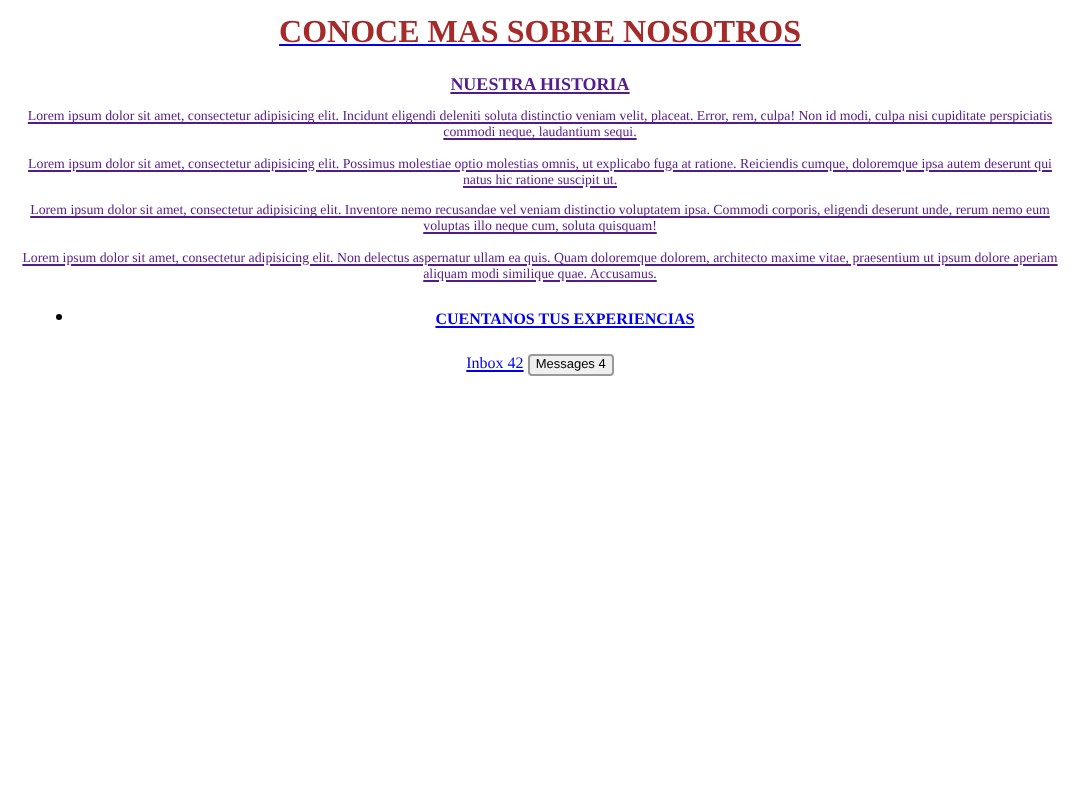  Describe the element at coordinates (540, 84) in the screenshot. I see `history-heading-link: NUESTRA HISTORIA` at that location.